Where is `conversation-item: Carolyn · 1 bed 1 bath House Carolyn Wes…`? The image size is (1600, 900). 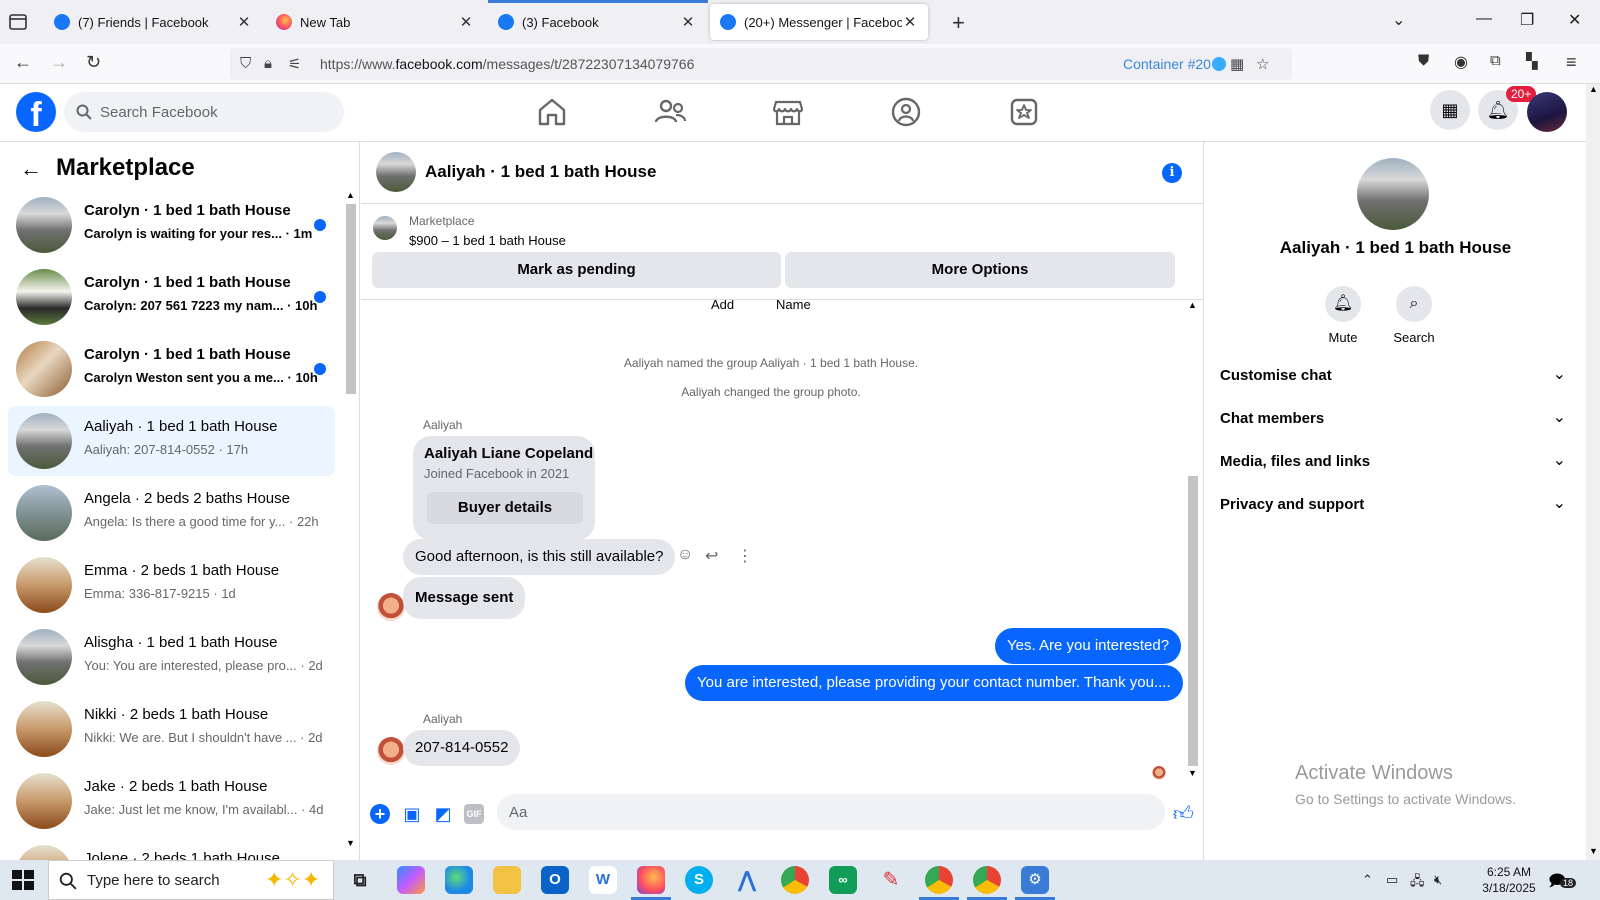 conversation-item: Carolyn · 1 bed 1 bath House Carolyn Wes… is located at coordinates (171, 369).